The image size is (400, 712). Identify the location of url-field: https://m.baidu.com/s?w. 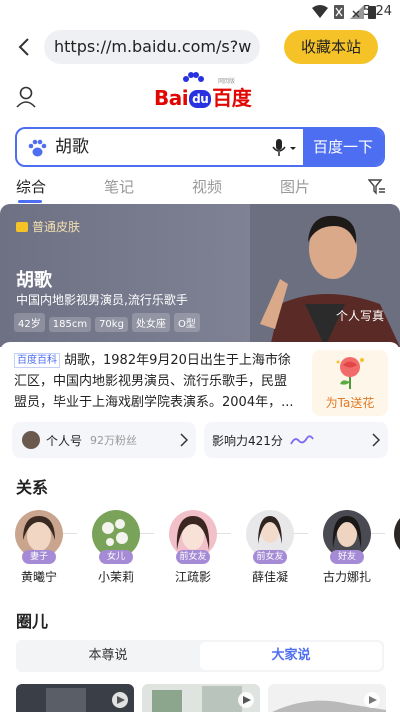
(152, 47).